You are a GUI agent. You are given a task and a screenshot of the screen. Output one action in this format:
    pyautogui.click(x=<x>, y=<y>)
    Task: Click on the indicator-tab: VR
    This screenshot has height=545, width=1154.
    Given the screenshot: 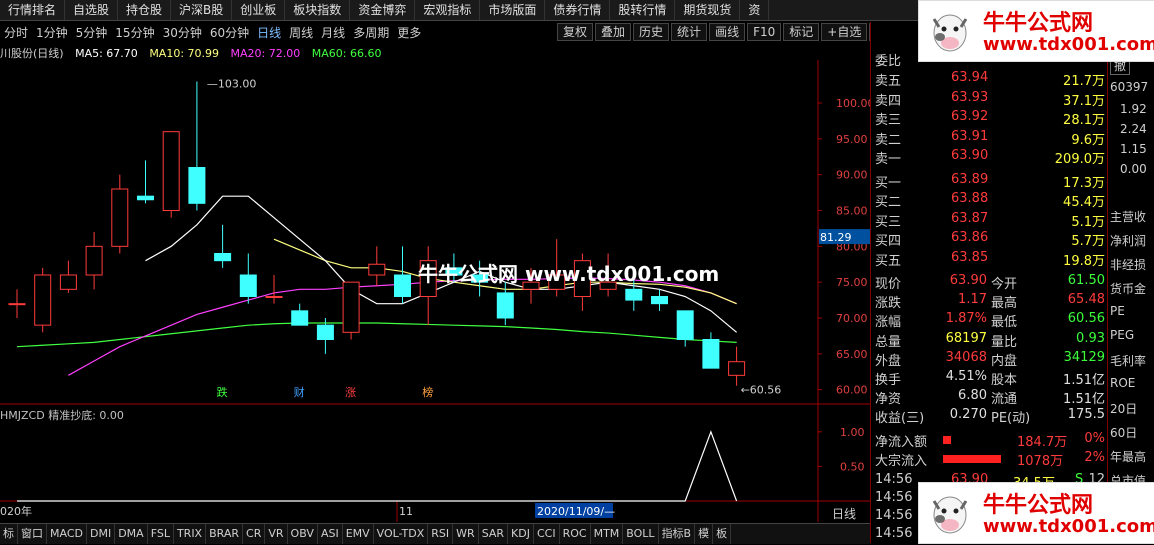 What is the action you would take?
    pyautogui.click(x=276, y=534)
    